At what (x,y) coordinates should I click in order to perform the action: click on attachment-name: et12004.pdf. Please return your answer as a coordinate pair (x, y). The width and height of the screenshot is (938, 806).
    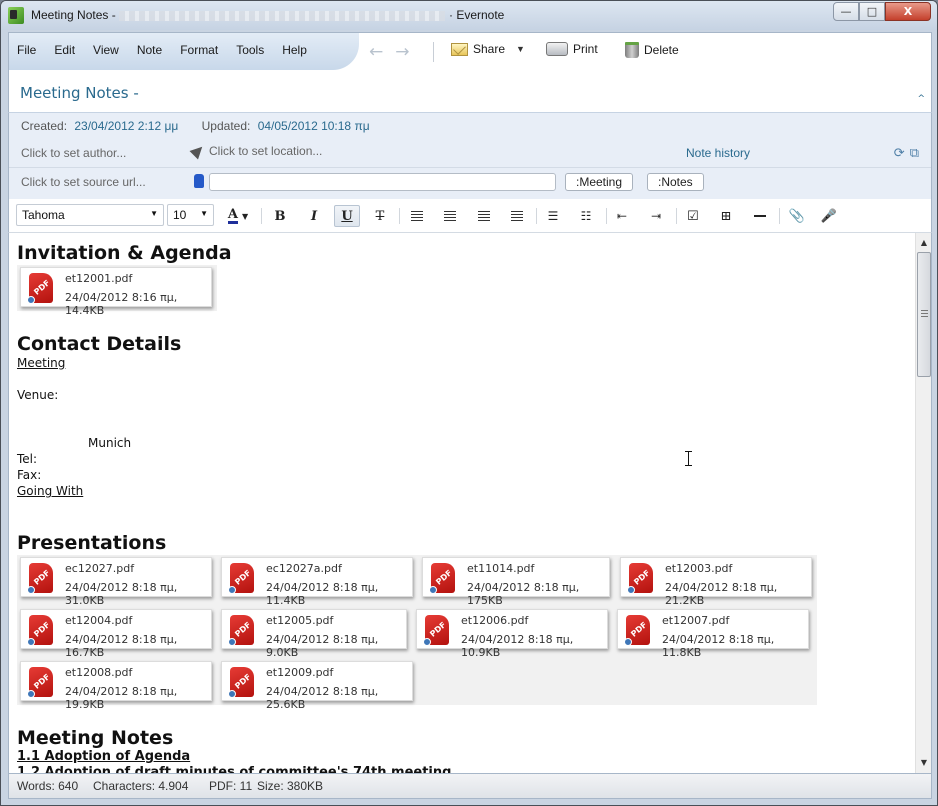
    Looking at the image, I should click on (99, 620).